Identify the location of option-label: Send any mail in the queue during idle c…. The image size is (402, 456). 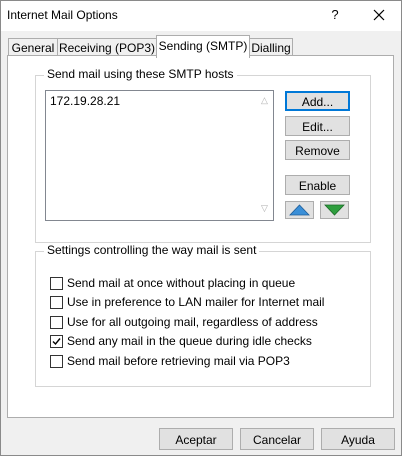
(189, 341).